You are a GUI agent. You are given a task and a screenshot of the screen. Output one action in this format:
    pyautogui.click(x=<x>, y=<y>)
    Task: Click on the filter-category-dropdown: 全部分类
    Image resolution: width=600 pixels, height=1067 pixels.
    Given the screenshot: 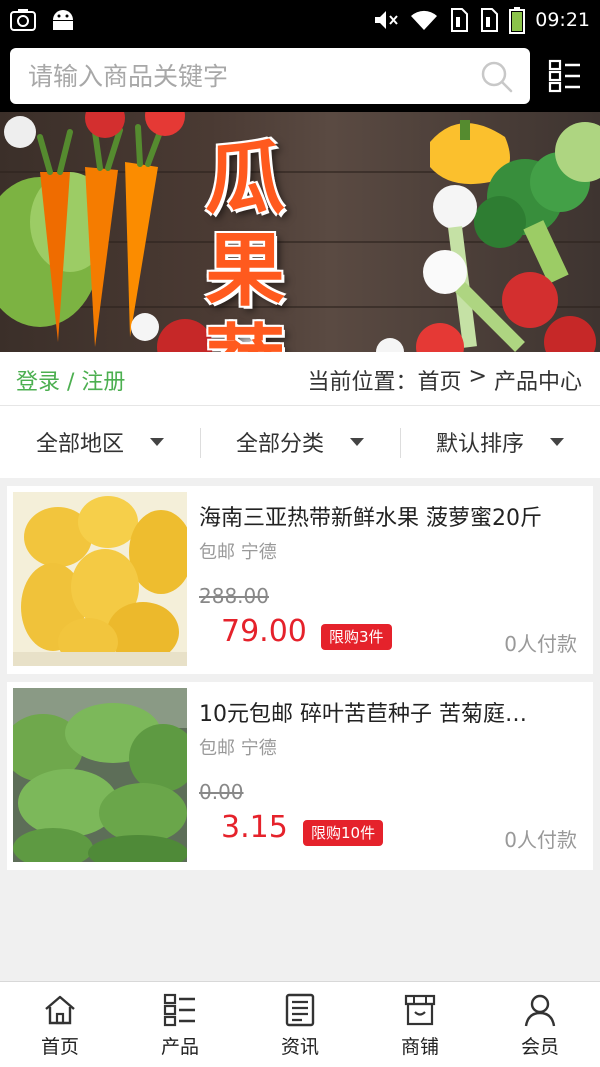 What is the action you would take?
    pyautogui.click(x=300, y=442)
    